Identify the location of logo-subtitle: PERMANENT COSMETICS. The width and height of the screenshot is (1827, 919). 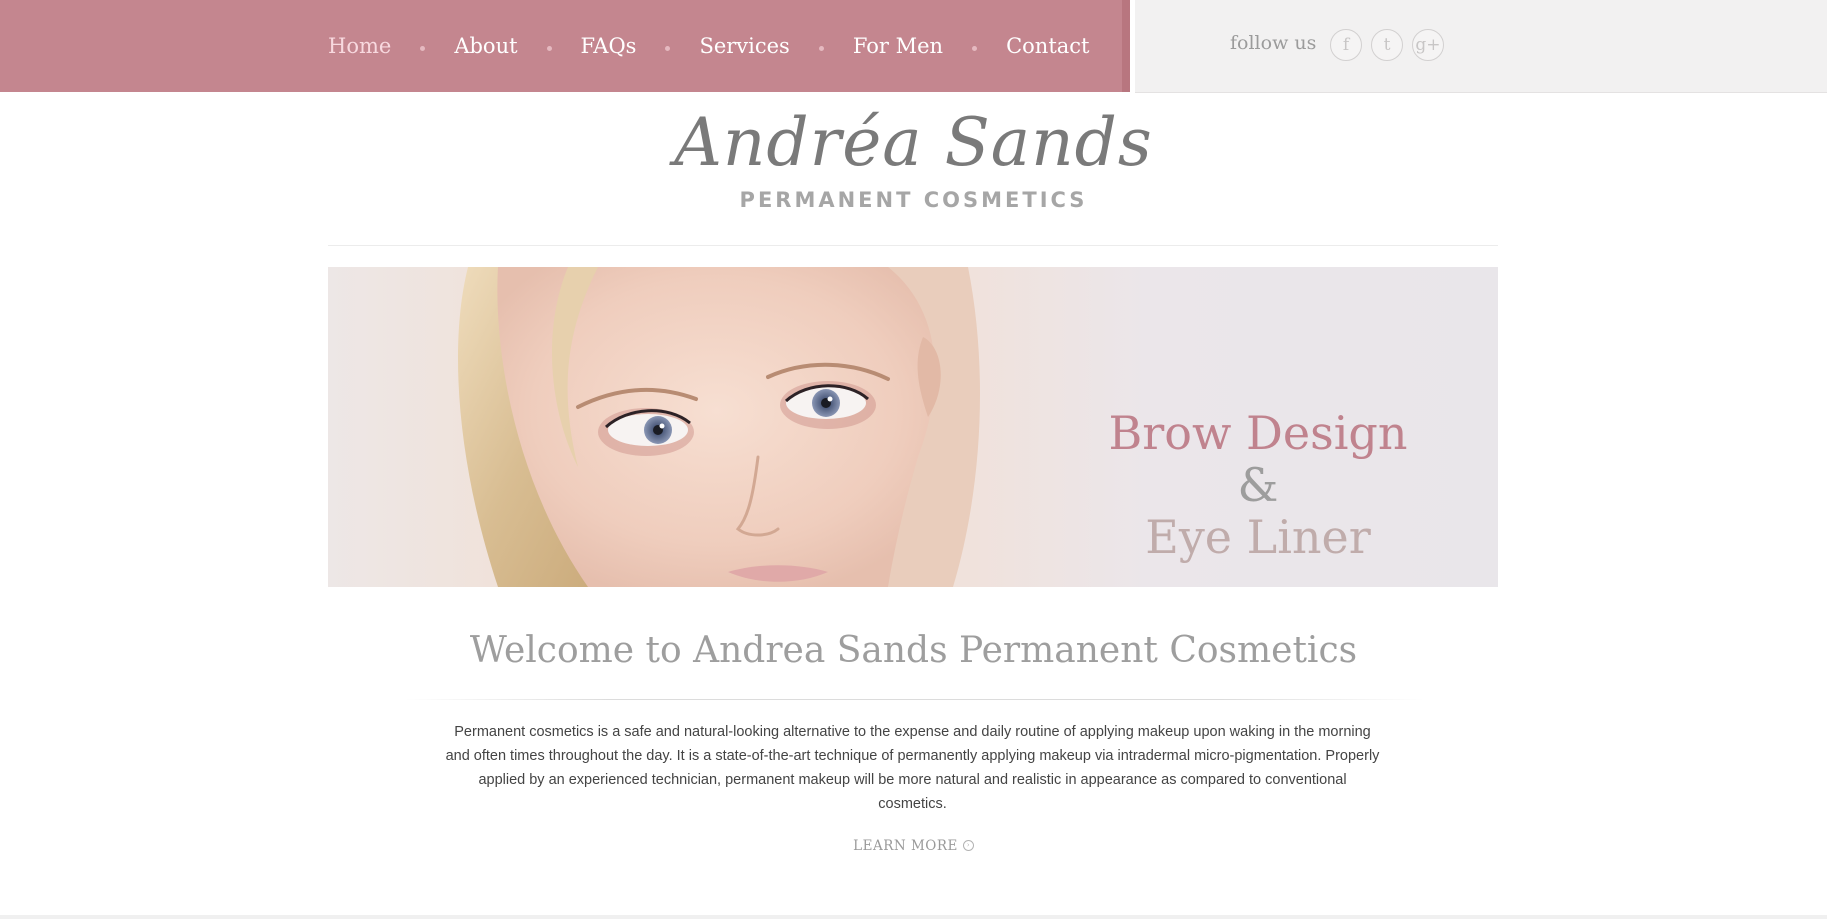
(913, 200).